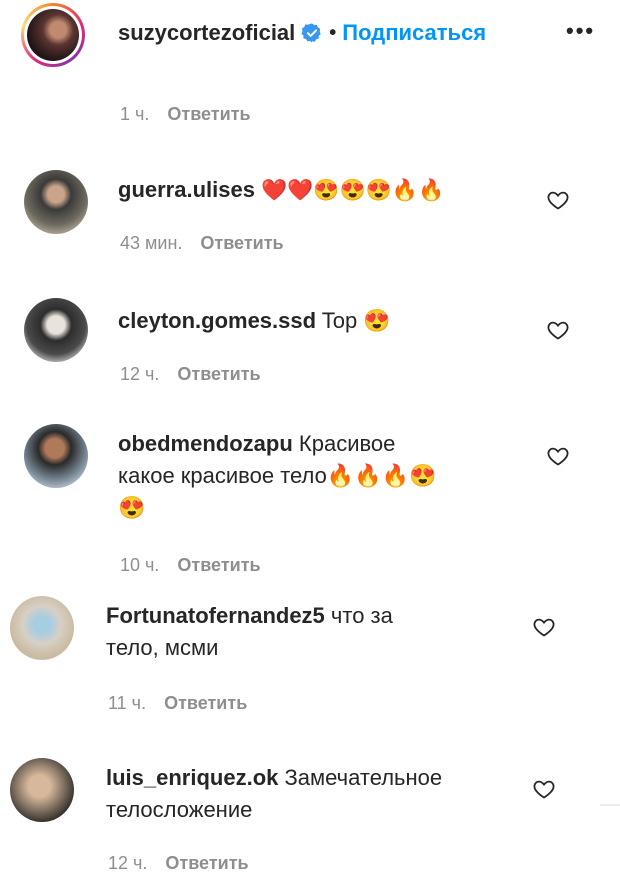  Describe the element at coordinates (363, 777) in the screenshot. I see `comment-text-line: Замечательное` at that location.